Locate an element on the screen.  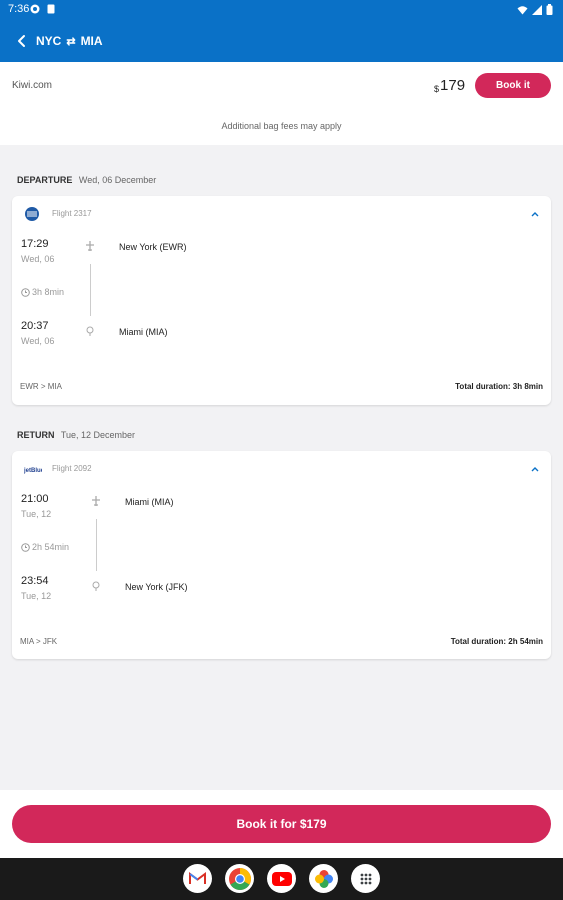
flight-duration: 3h 8min is located at coordinates (42, 292).